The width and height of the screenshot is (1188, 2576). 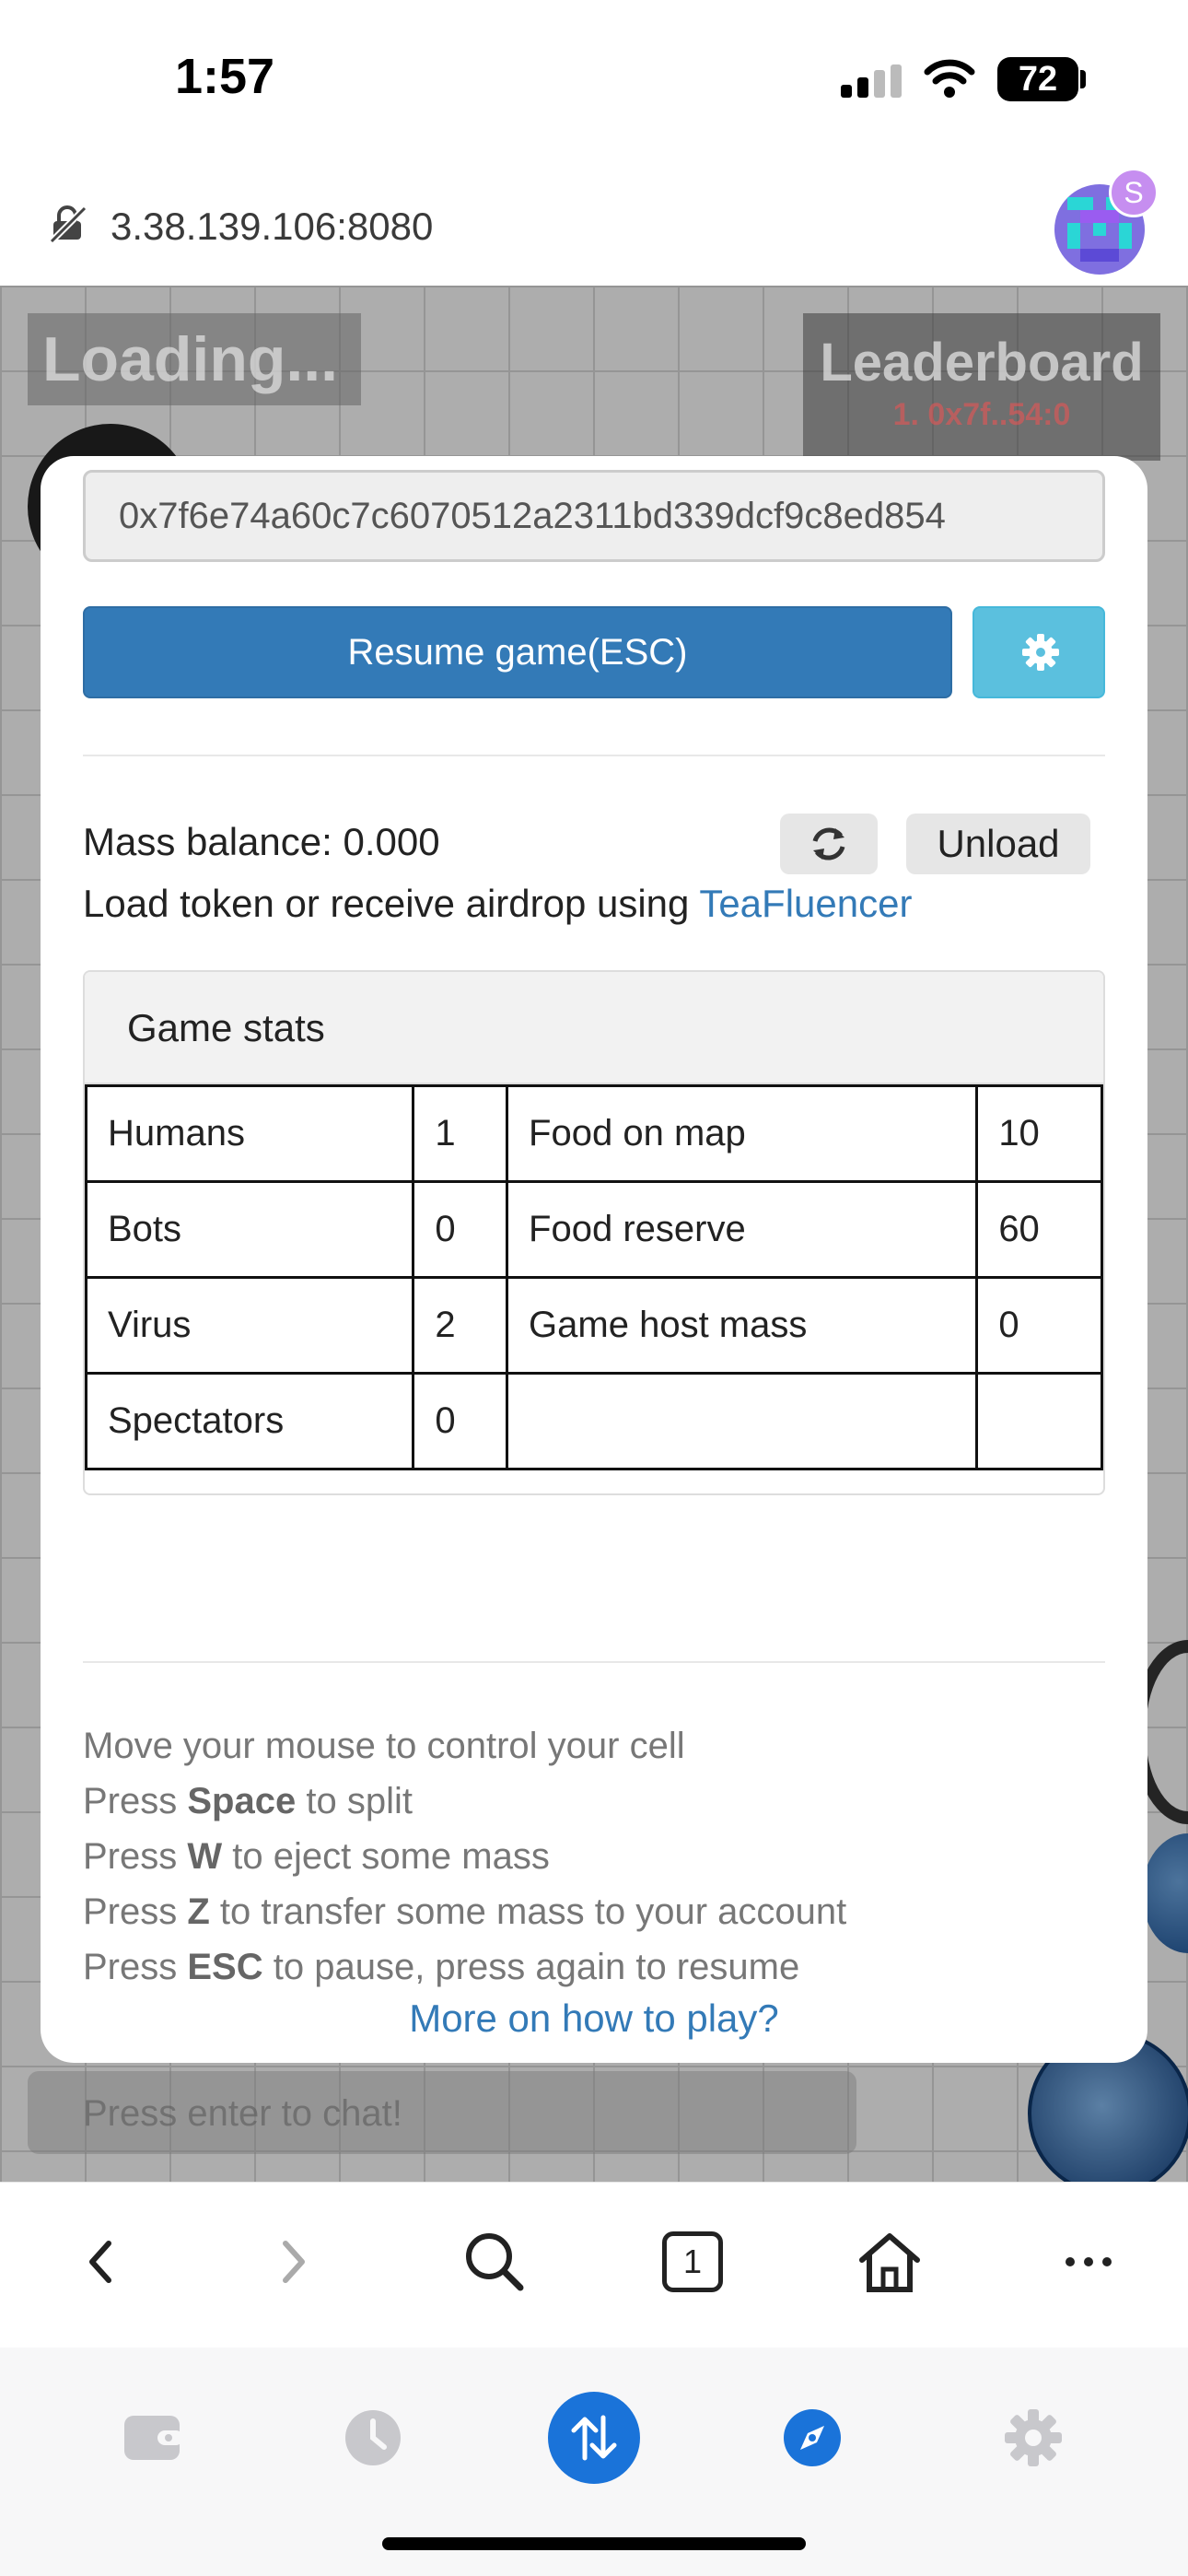 I want to click on chevron-left-icon, so click(x=100, y=2262).